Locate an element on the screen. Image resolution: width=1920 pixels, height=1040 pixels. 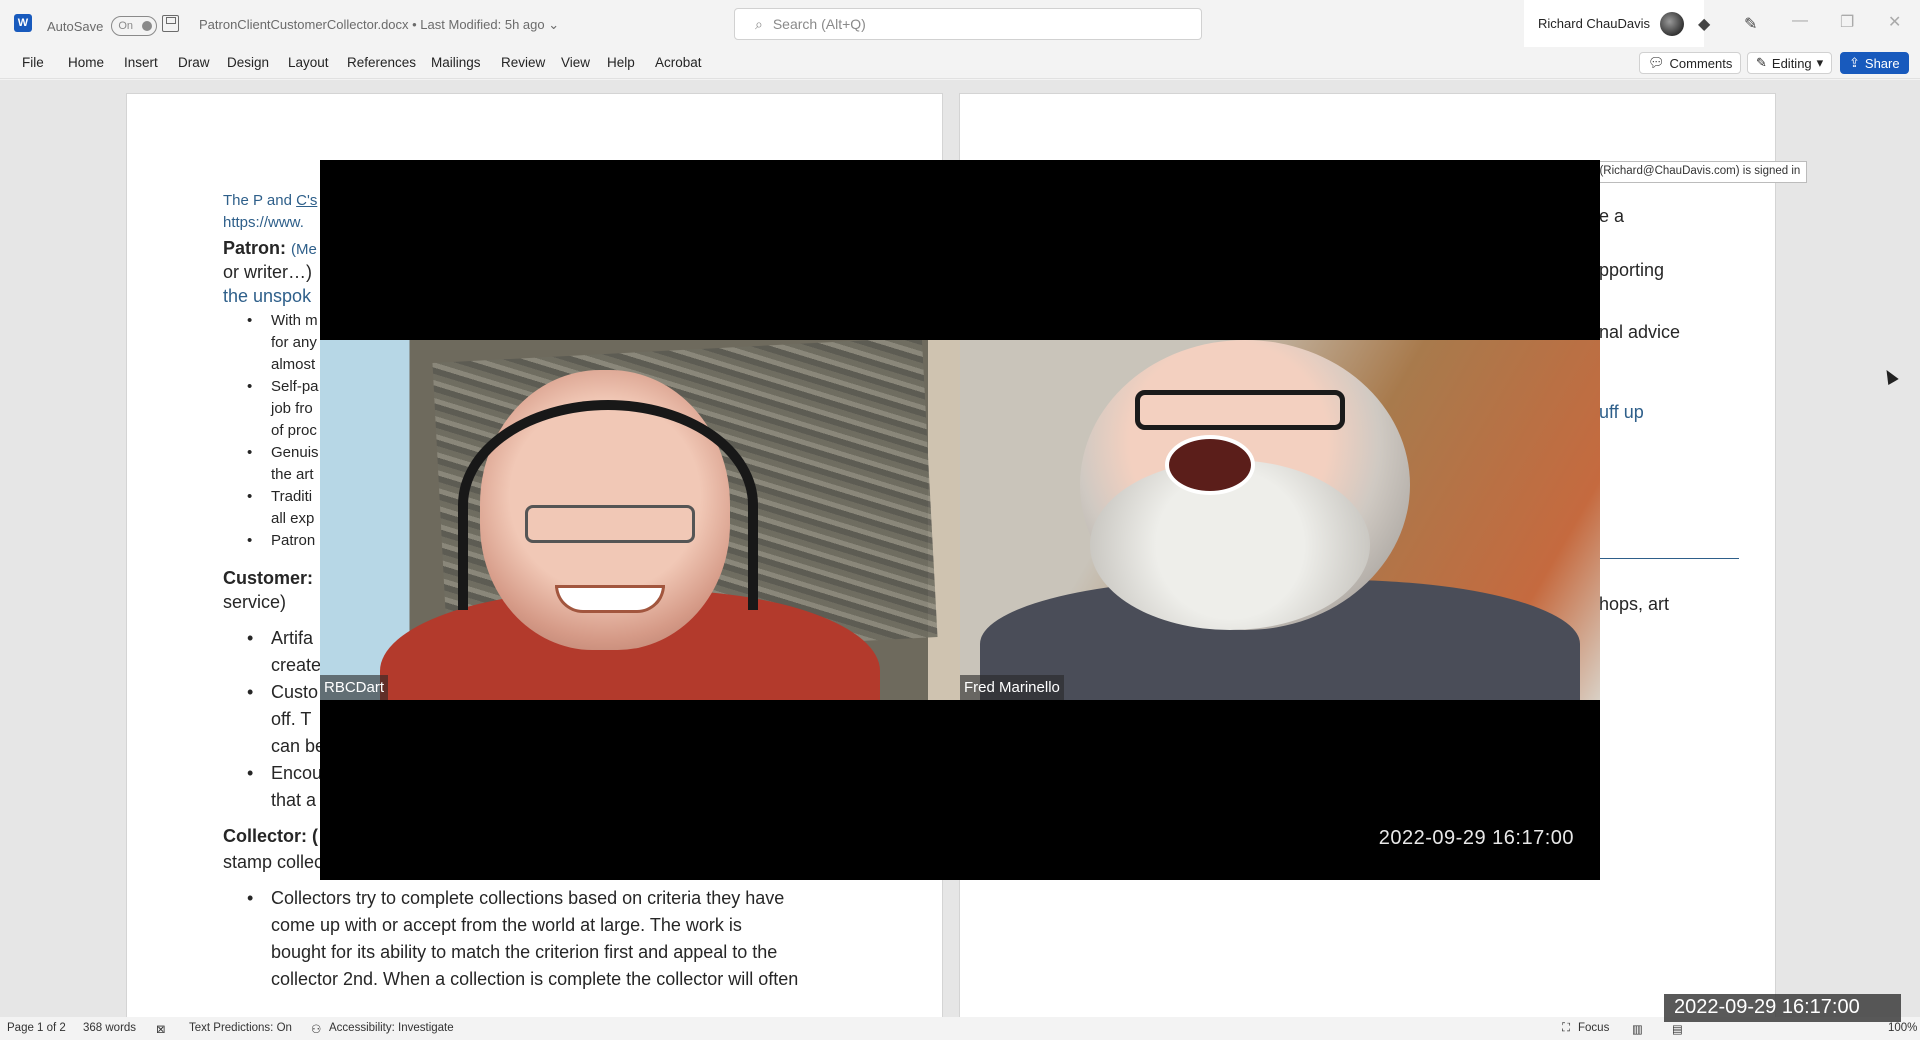
customer-line2: service) is located at coordinates (255, 602).